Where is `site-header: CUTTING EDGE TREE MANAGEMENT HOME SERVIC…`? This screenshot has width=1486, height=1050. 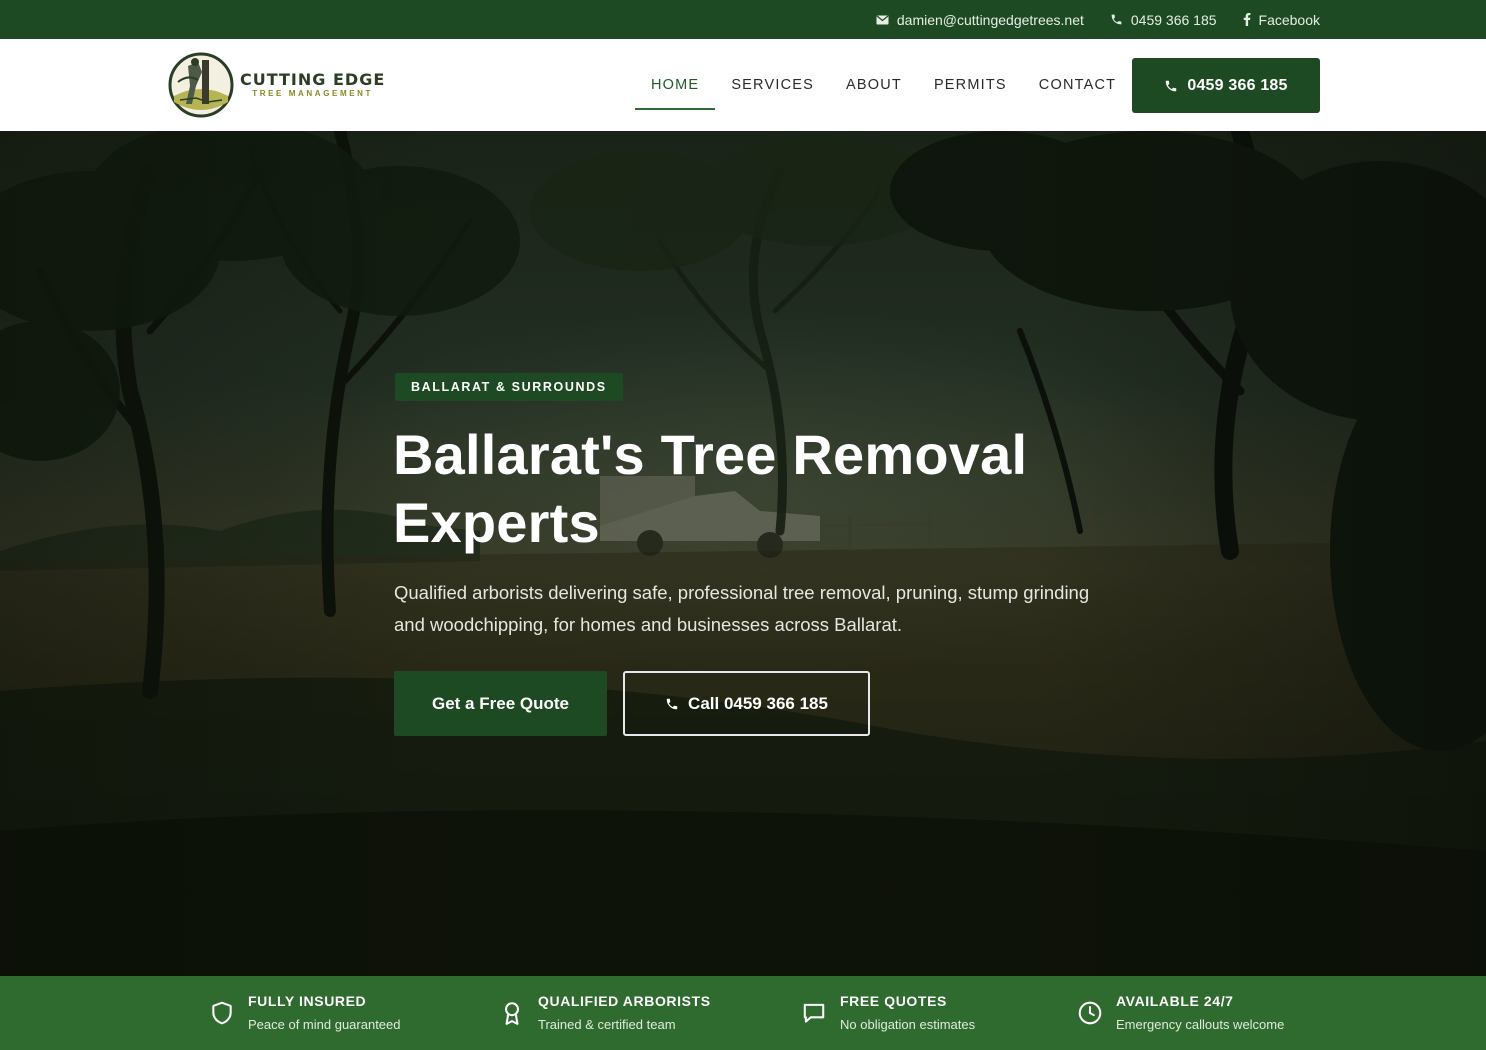 site-header: CUTTING EDGE TREE MANAGEMENT HOME SERVIC… is located at coordinates (743, 85).